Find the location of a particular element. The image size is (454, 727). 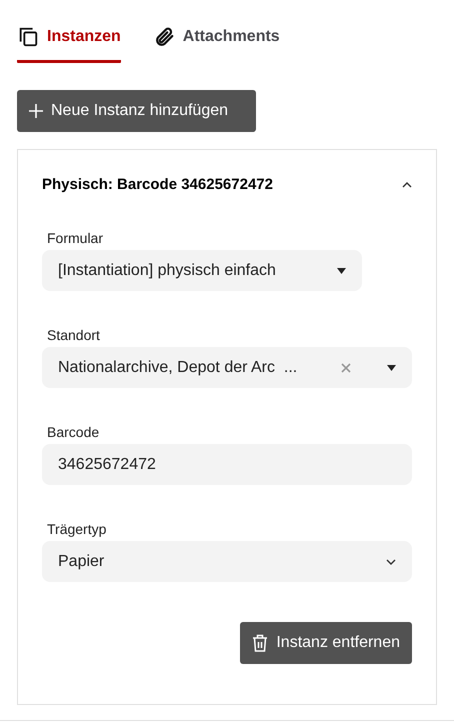

chevron-up-icon is located at coordinates (407, 185).